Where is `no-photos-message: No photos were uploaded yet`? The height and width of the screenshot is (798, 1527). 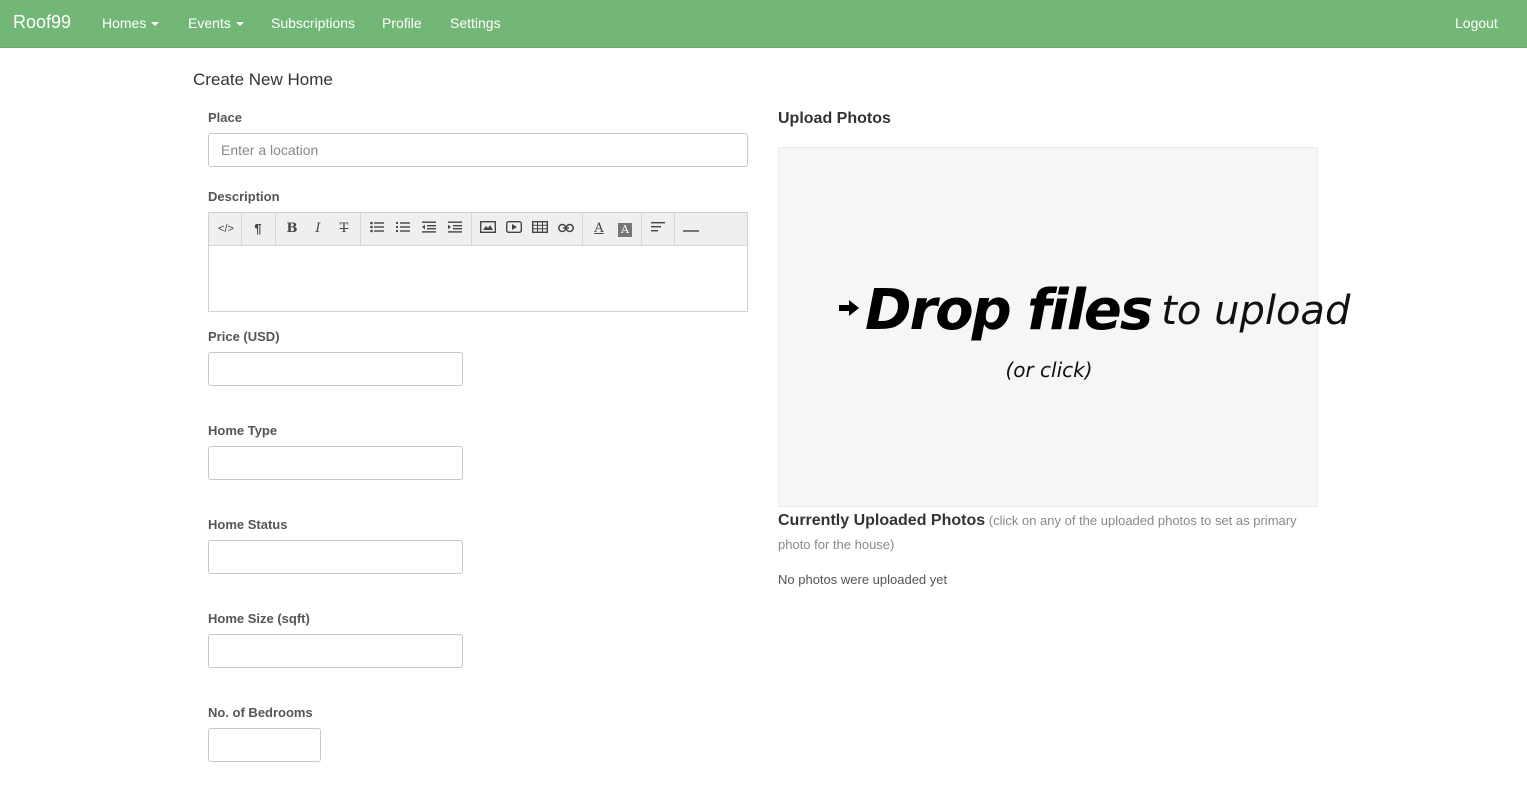
no-photos-message: No photos were uploaded yet is located at coordinates (863, 579).